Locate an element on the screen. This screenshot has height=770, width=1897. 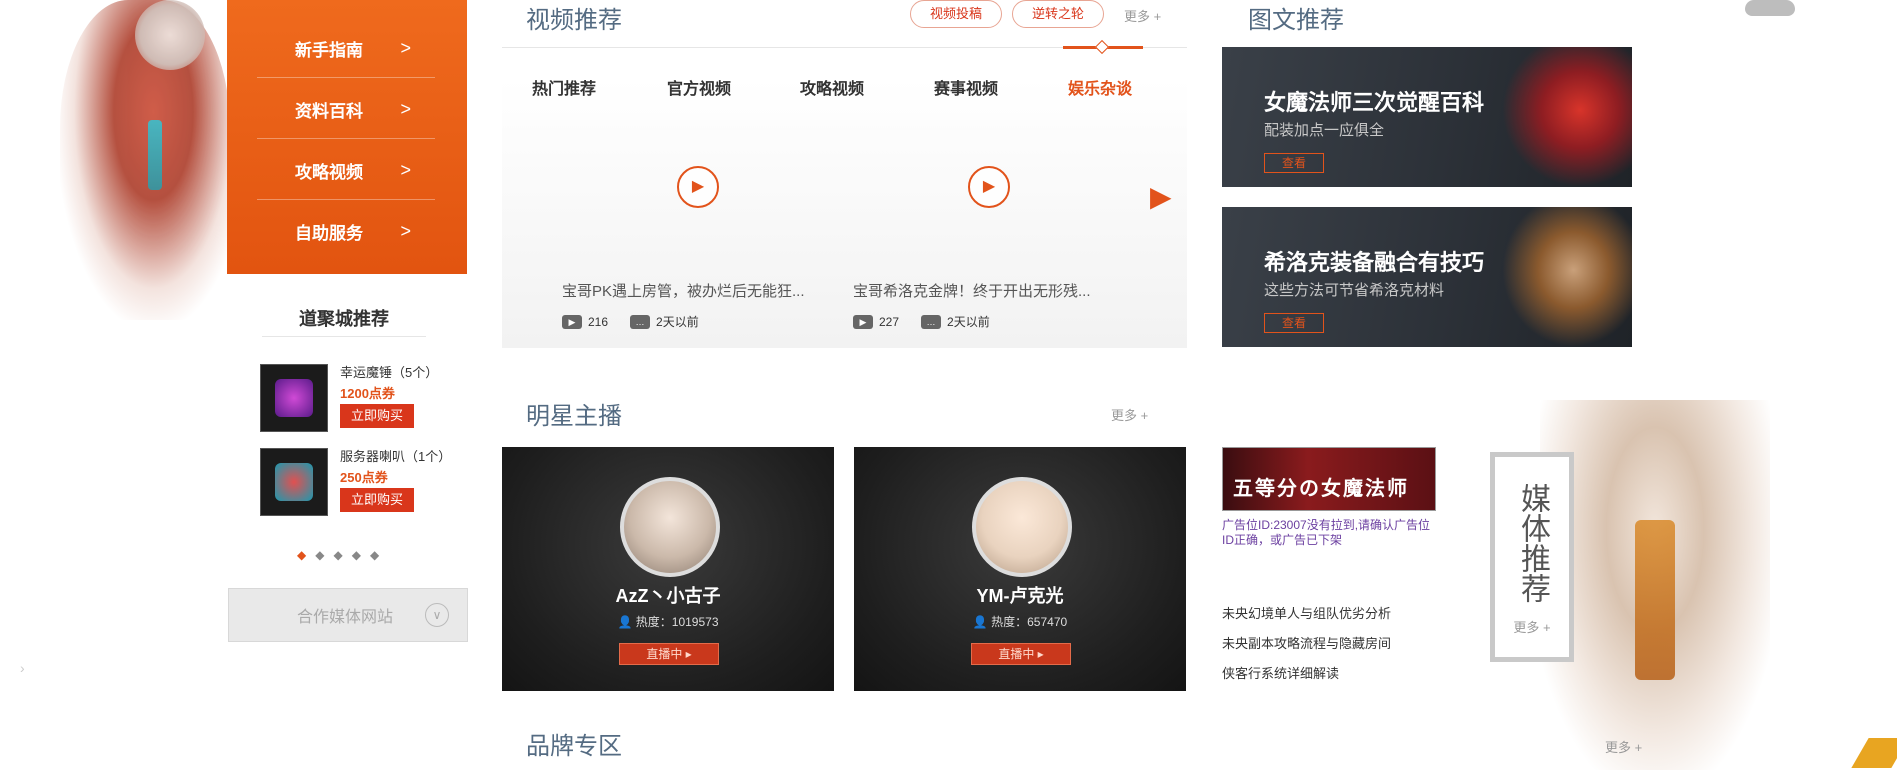
nav-item-label: 自助服务 is located at coordinates (329, 233).